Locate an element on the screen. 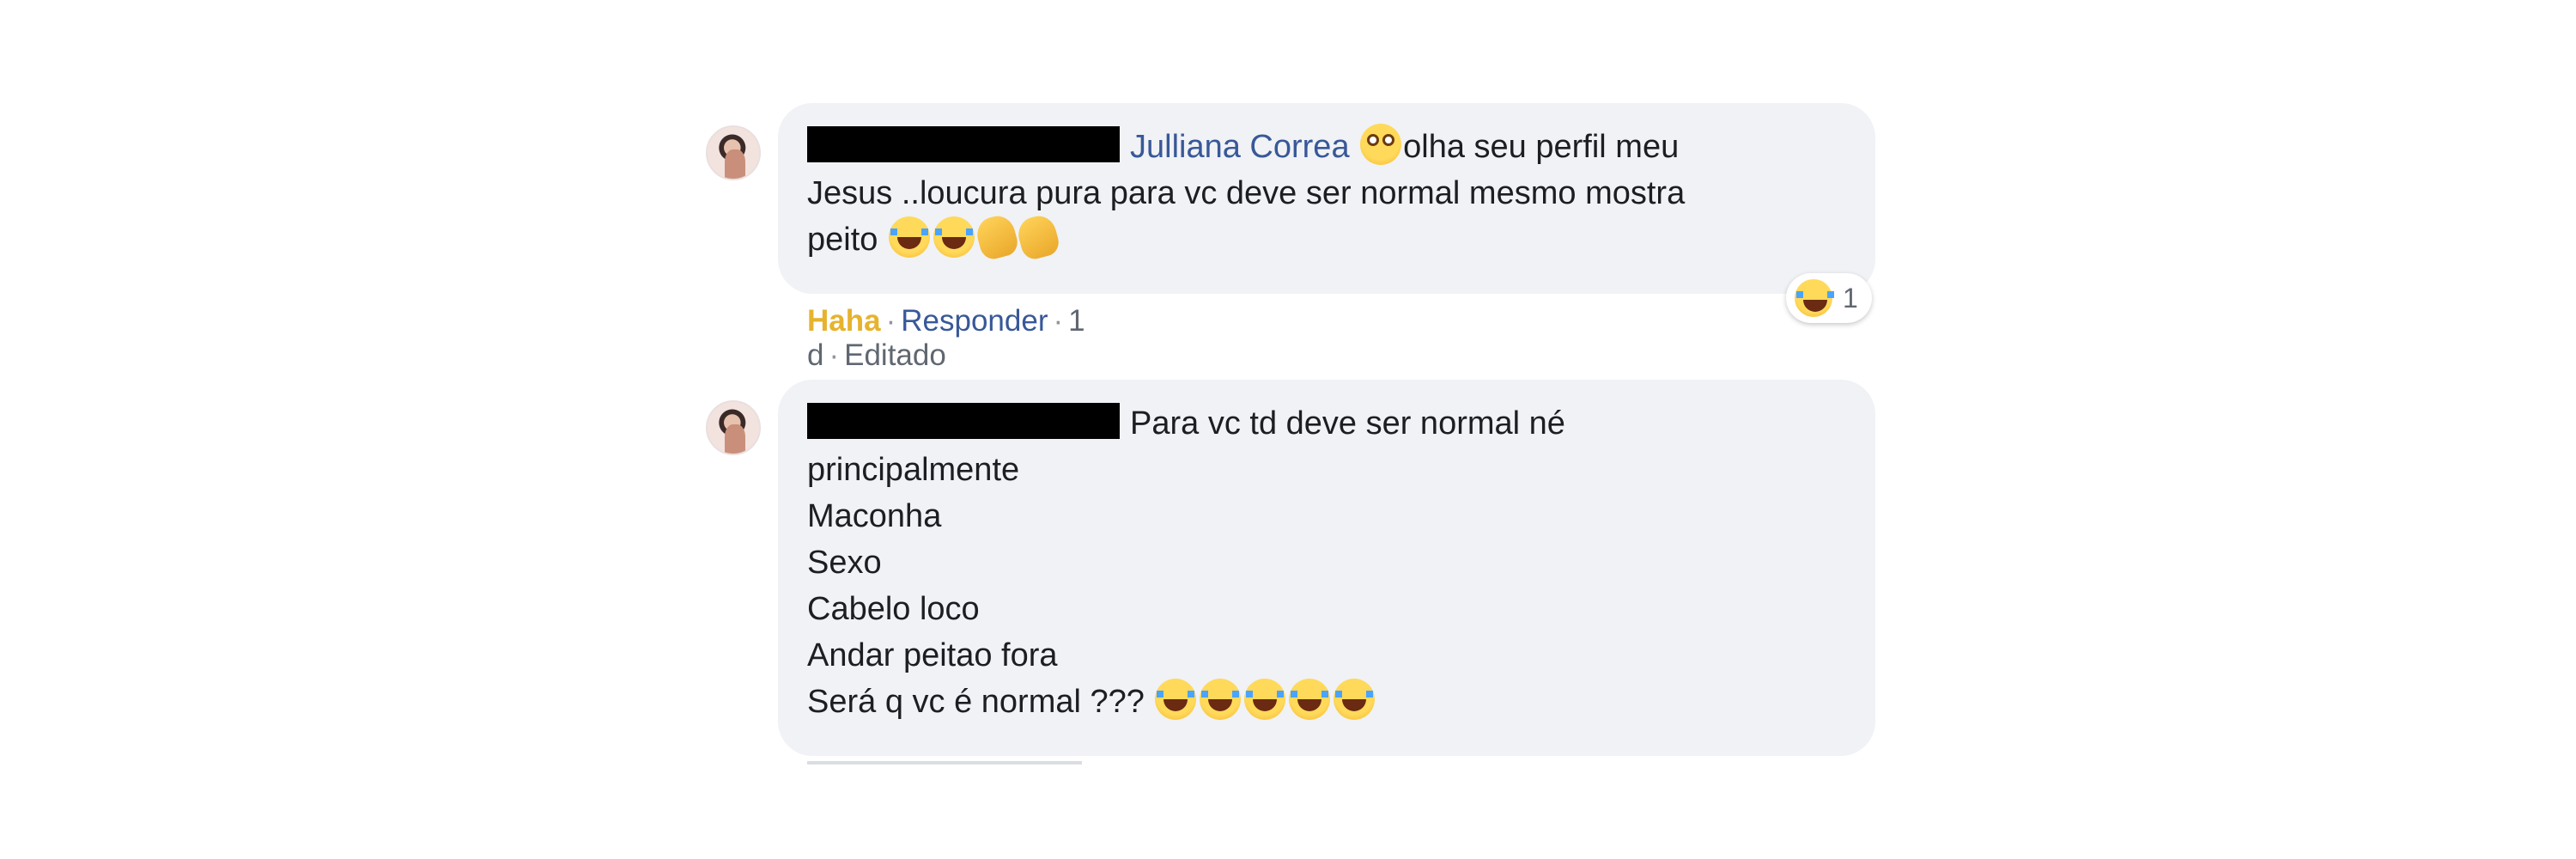 The width and height of the screenshot is (2576, 859). laughing-emoji-icon is located at coordinates (1814, 298).